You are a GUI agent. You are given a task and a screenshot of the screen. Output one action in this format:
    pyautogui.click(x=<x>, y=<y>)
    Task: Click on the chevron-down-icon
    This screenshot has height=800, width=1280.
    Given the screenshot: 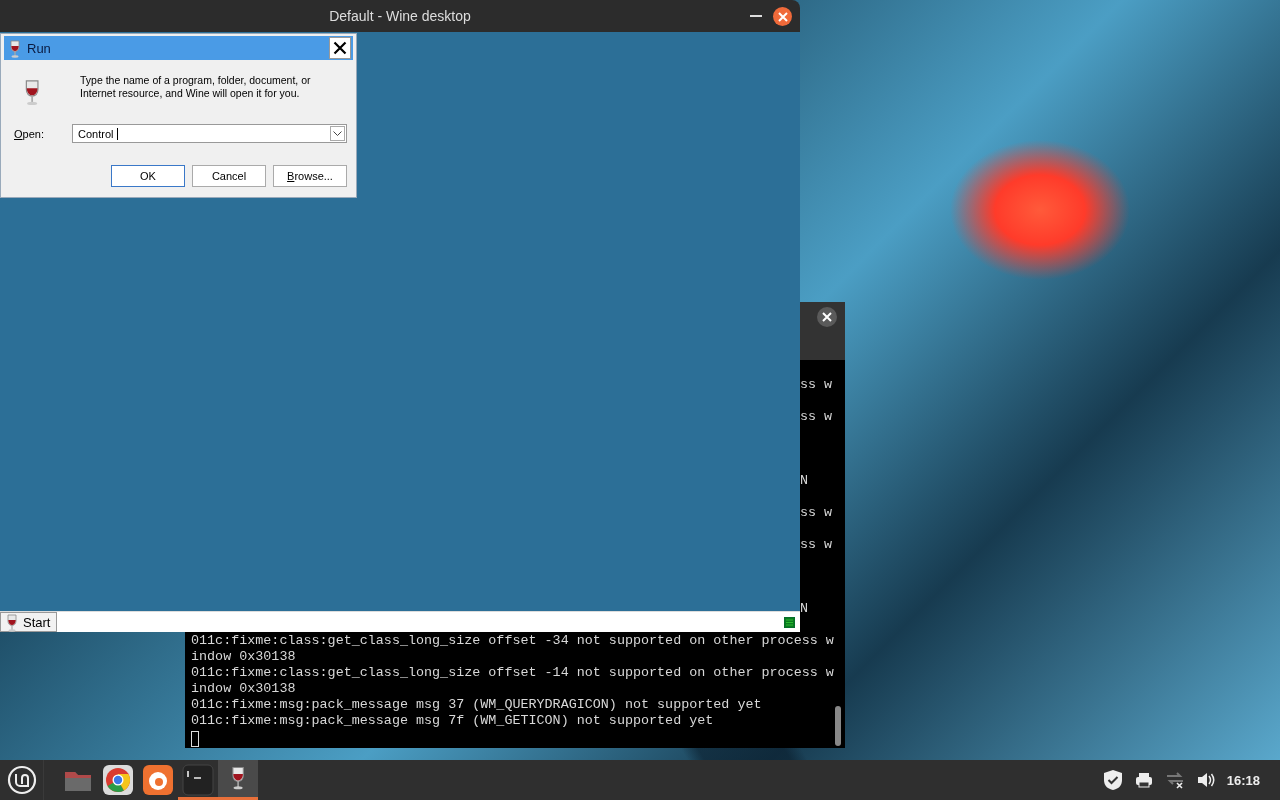 What is the action you would take?
    pyautogui.click(x=337, y=133)
    